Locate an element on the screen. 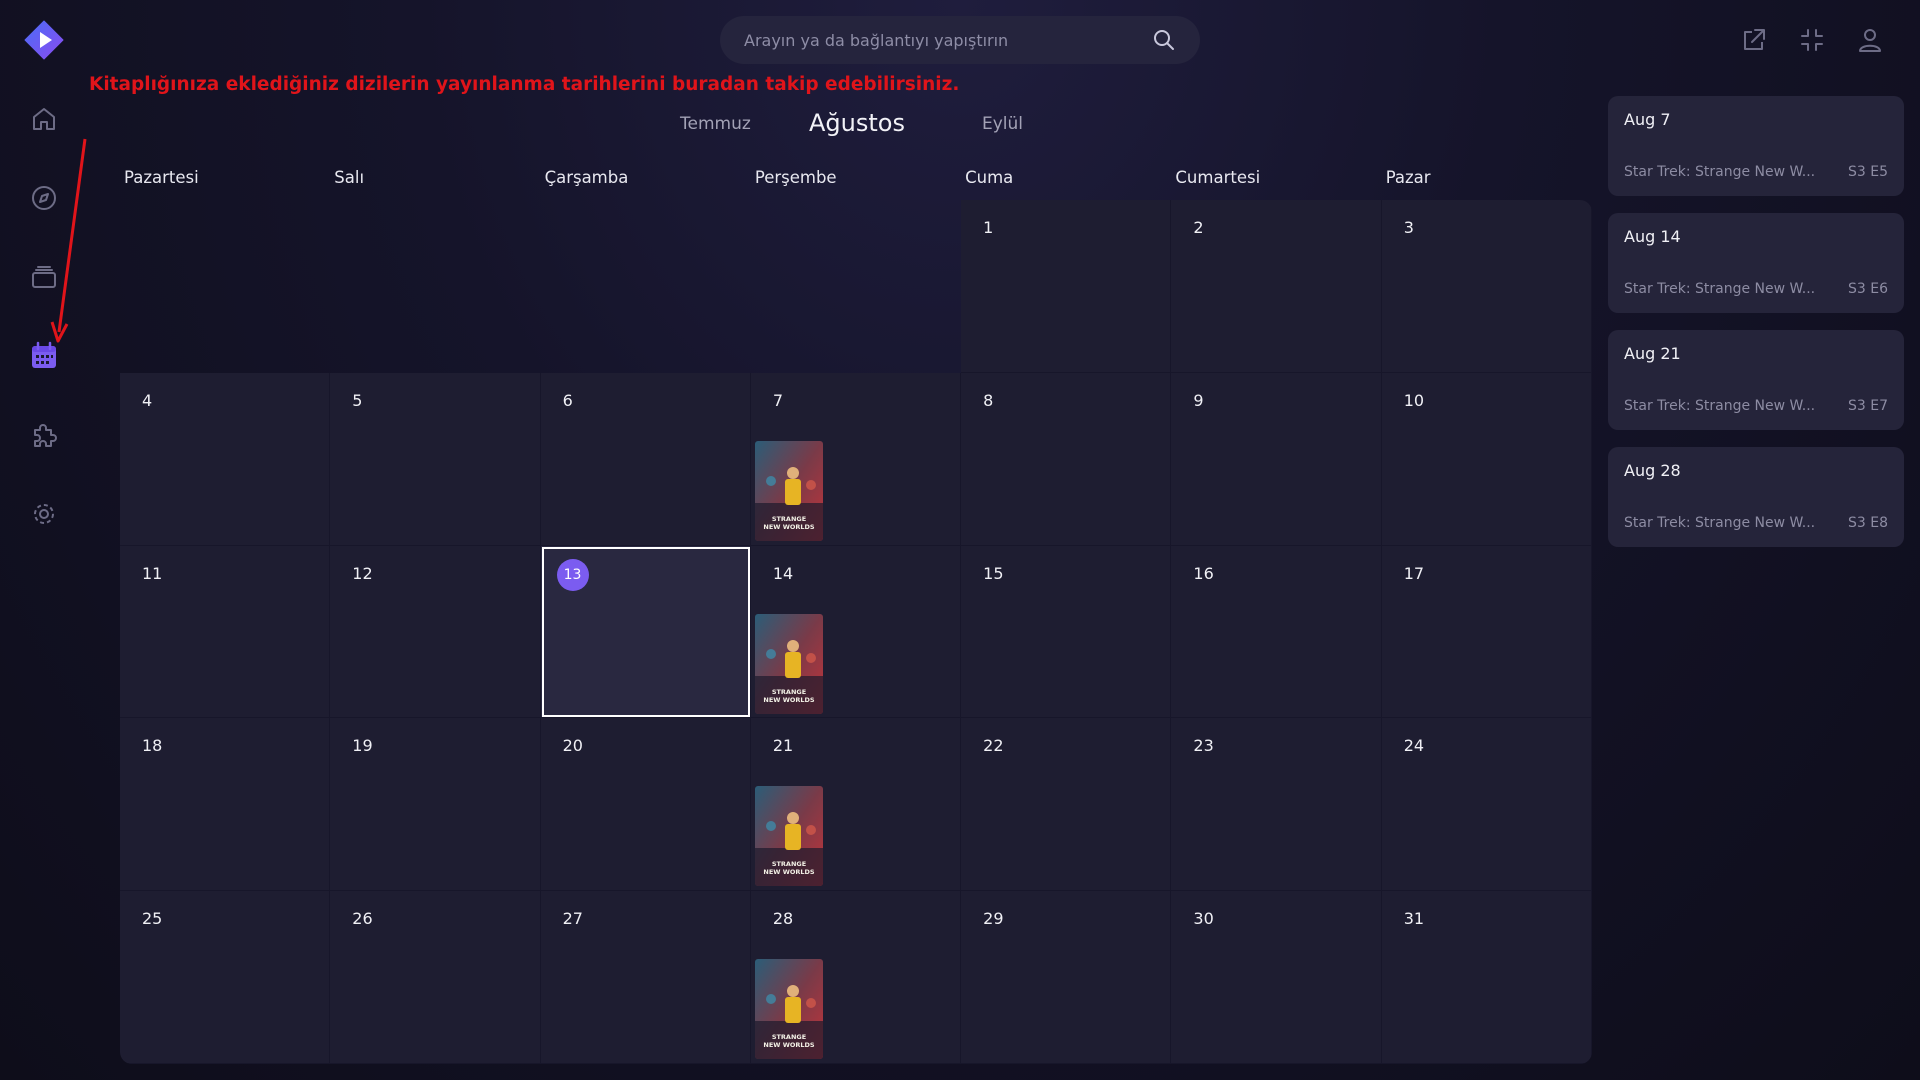  current-month-title: Ağustos is located at coordinates (857, 123).